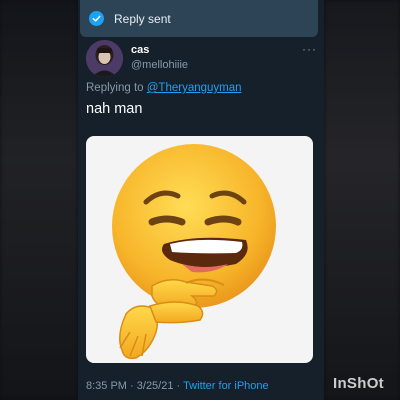  Describe the element at coordinates (104, 58) in the screenshot. I see `avatar` at that location.